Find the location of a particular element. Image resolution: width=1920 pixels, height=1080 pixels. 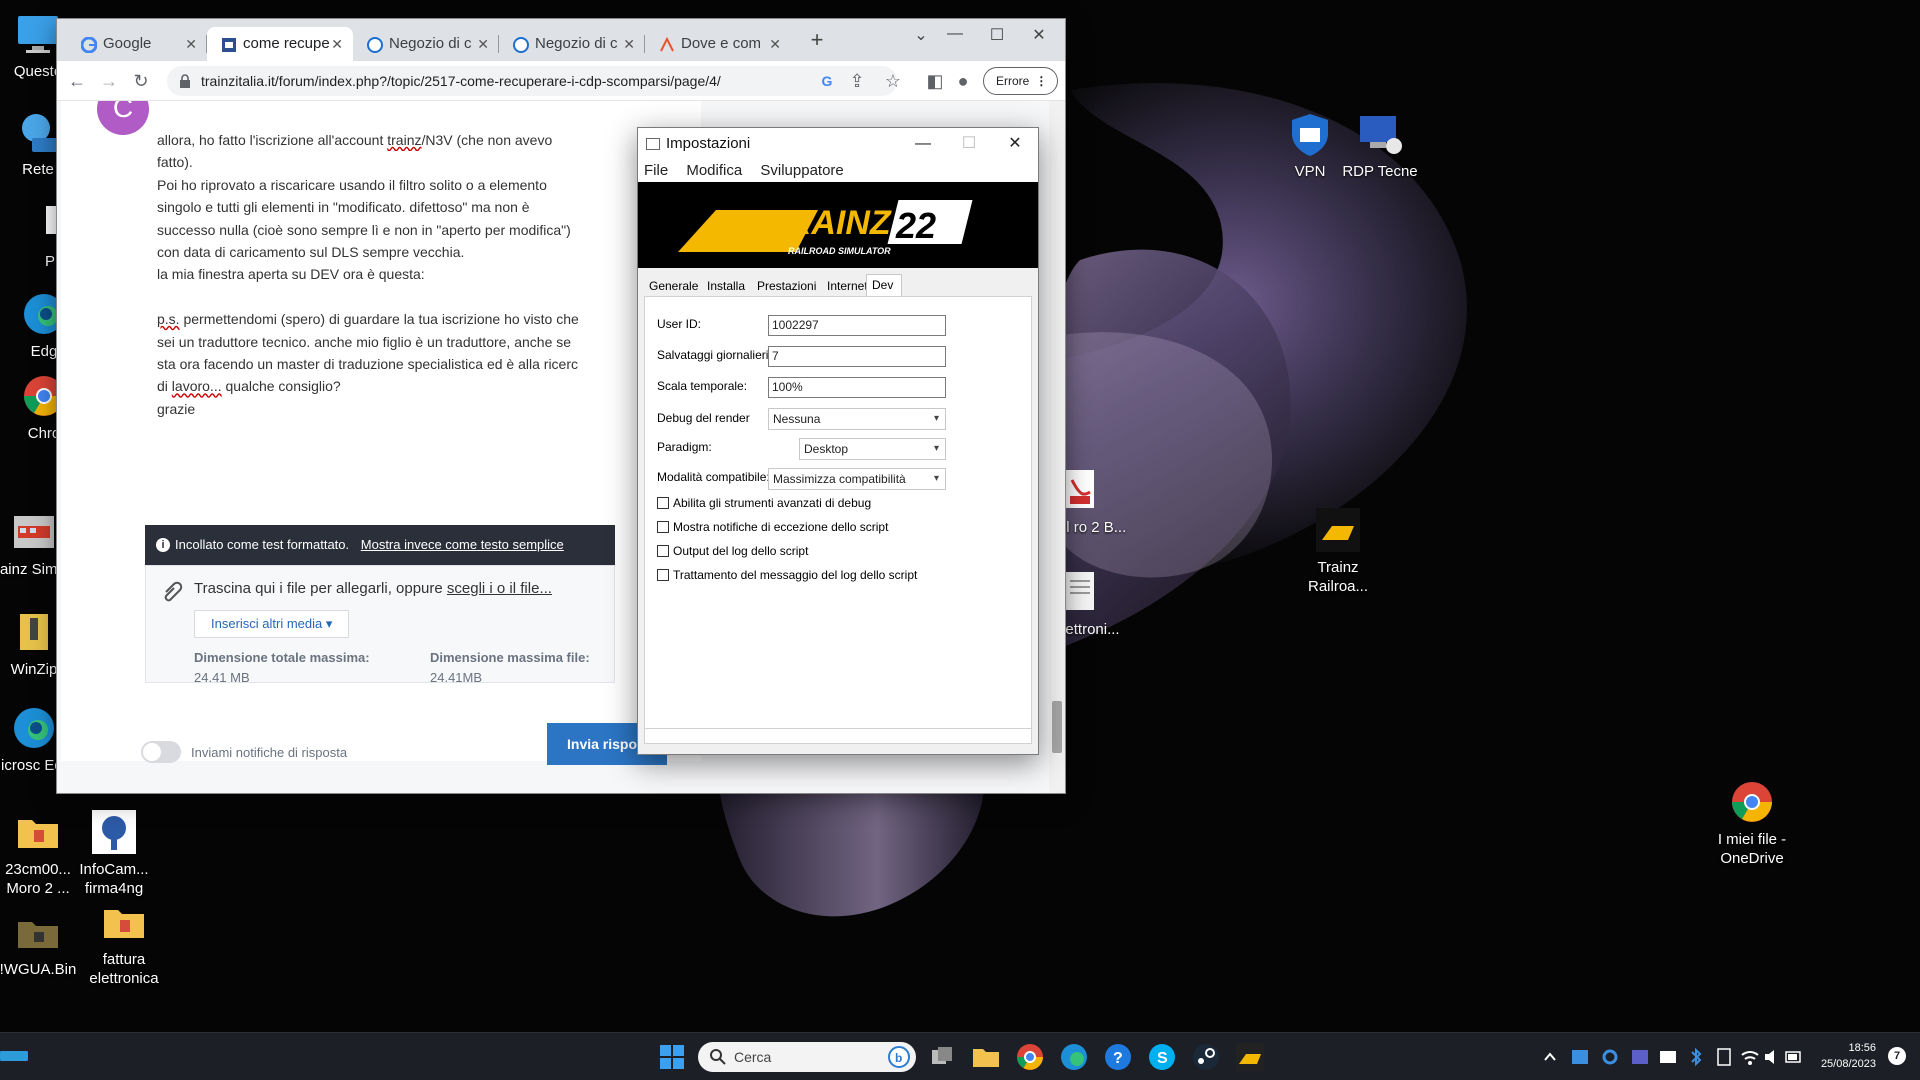

new-tab-button: + is located at coordinates (817, 40).